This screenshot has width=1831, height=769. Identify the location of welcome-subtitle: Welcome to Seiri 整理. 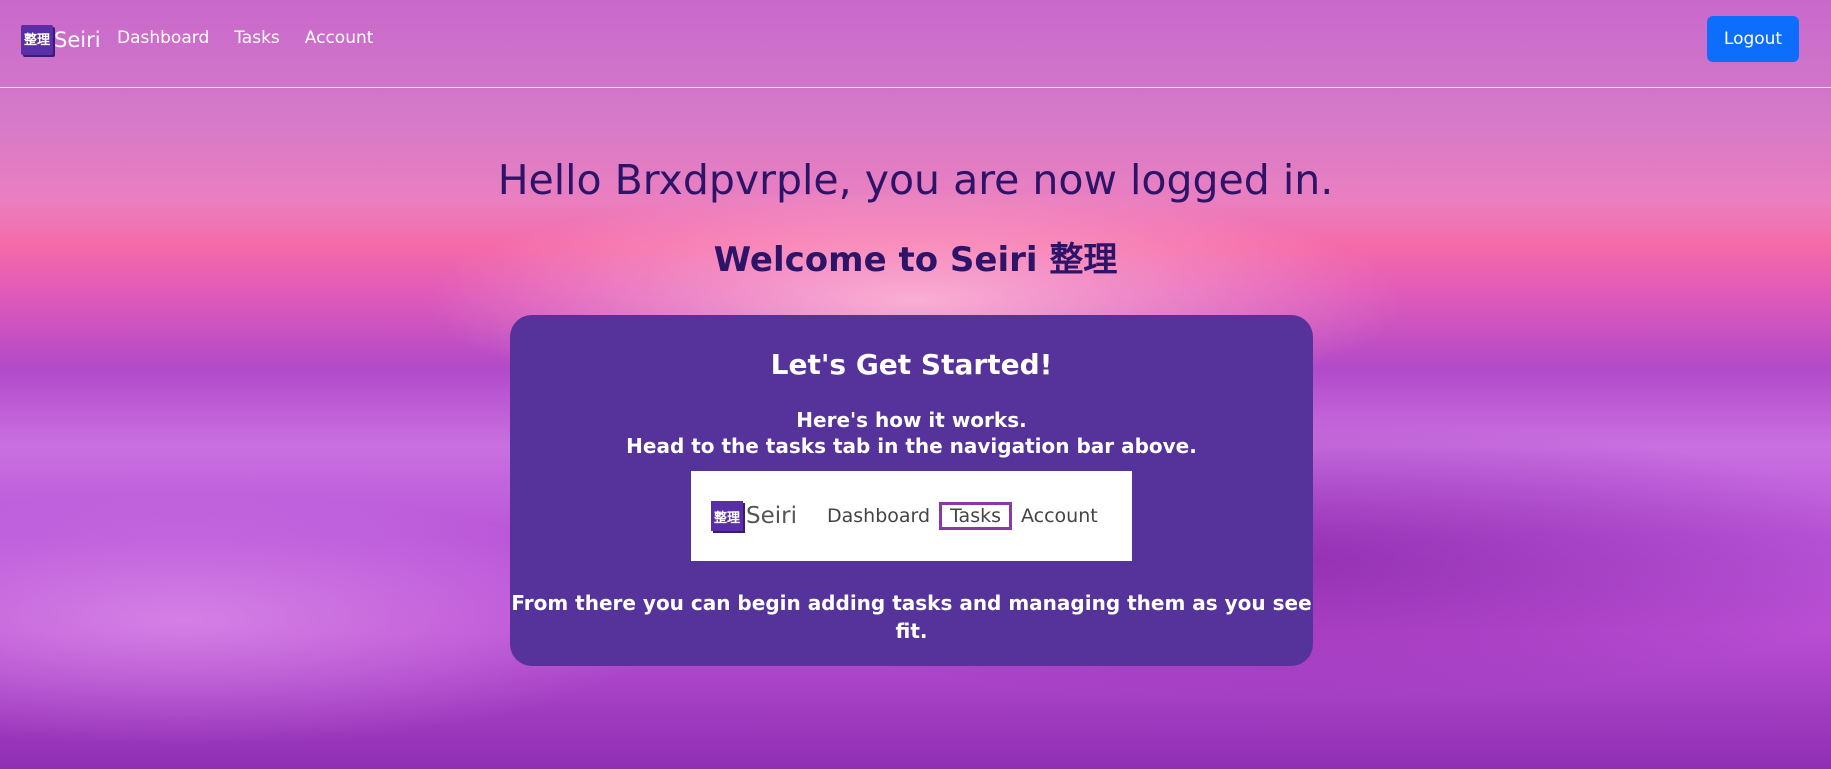
(915, 260).